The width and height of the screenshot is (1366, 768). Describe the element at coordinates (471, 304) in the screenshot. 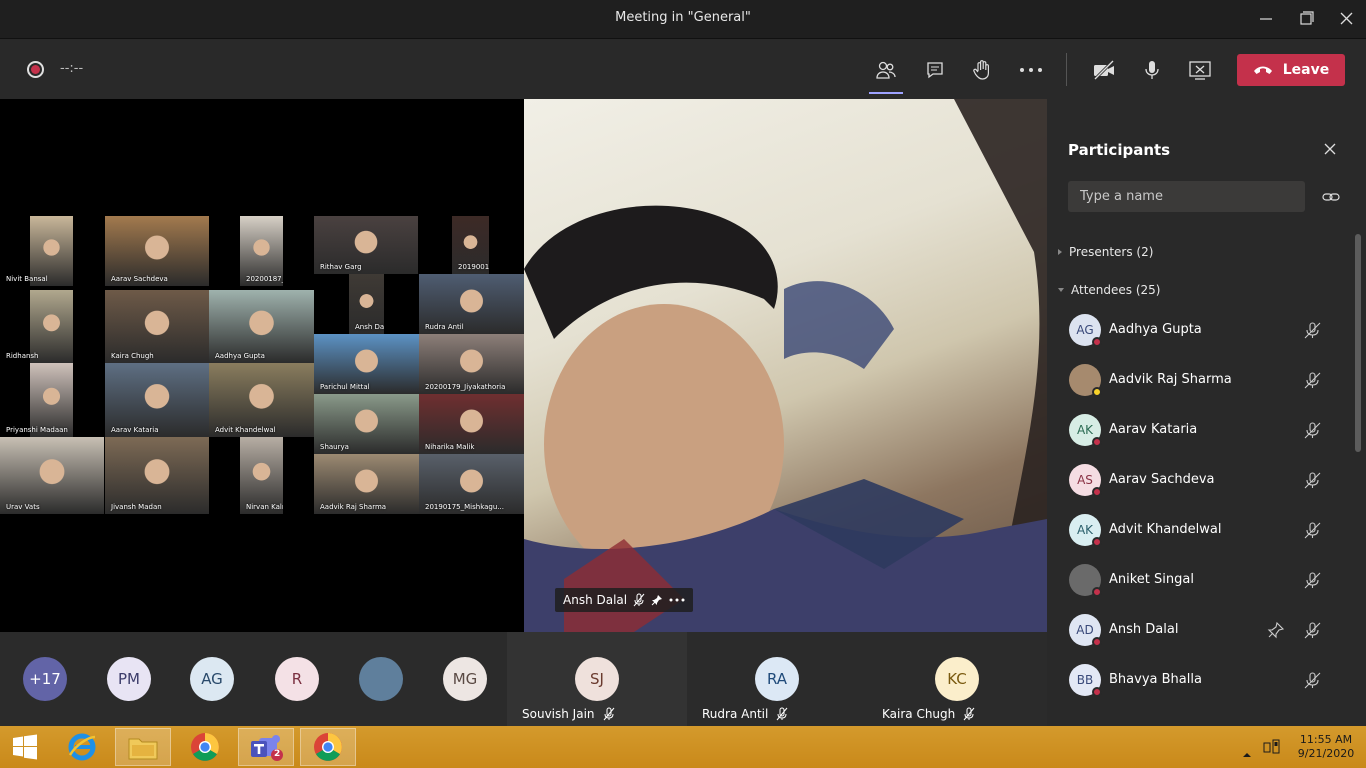

I see `gallery-tile: Rudra Antil` at that location.